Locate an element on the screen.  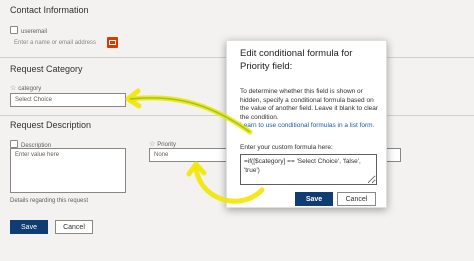
dialog-save-button: Save is located at coordinates (314, 199).